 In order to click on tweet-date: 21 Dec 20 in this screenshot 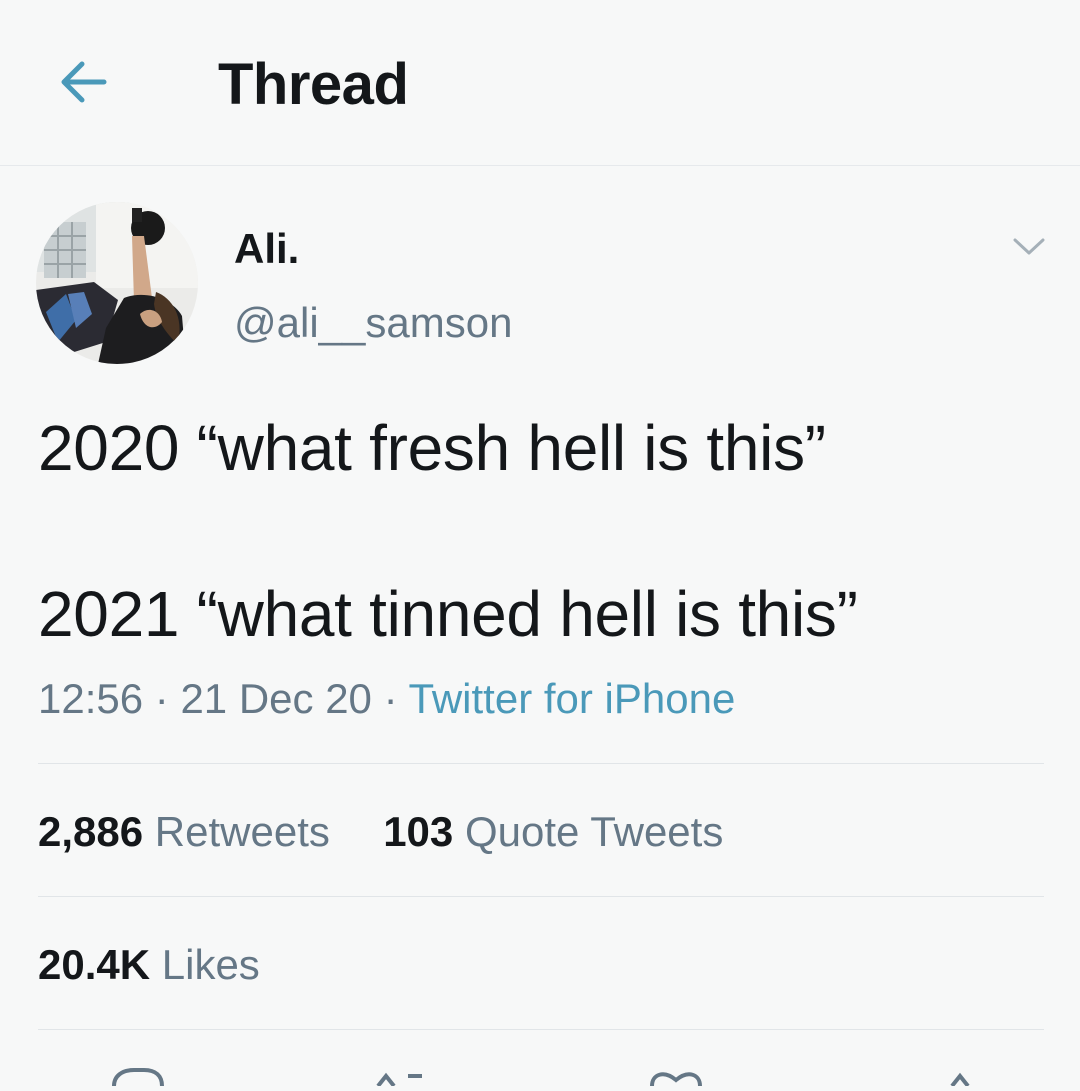, I will do `click(276, 698)`.